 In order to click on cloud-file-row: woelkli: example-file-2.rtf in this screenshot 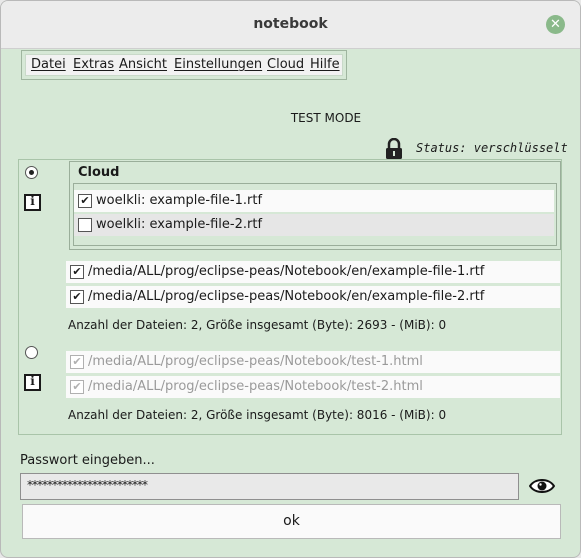, I will do `click(314, 225)`.